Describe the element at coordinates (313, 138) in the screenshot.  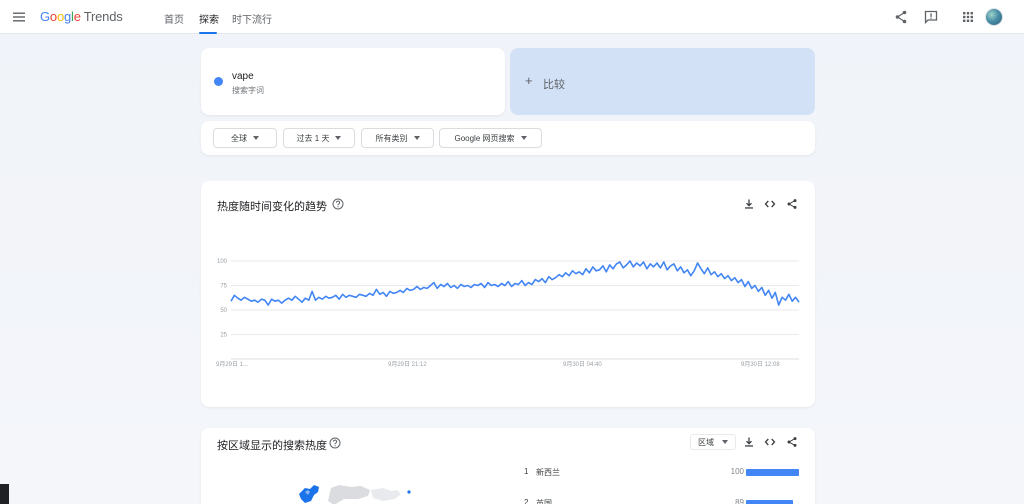
I see `filter-time-label: 过去 1 天` at that location.